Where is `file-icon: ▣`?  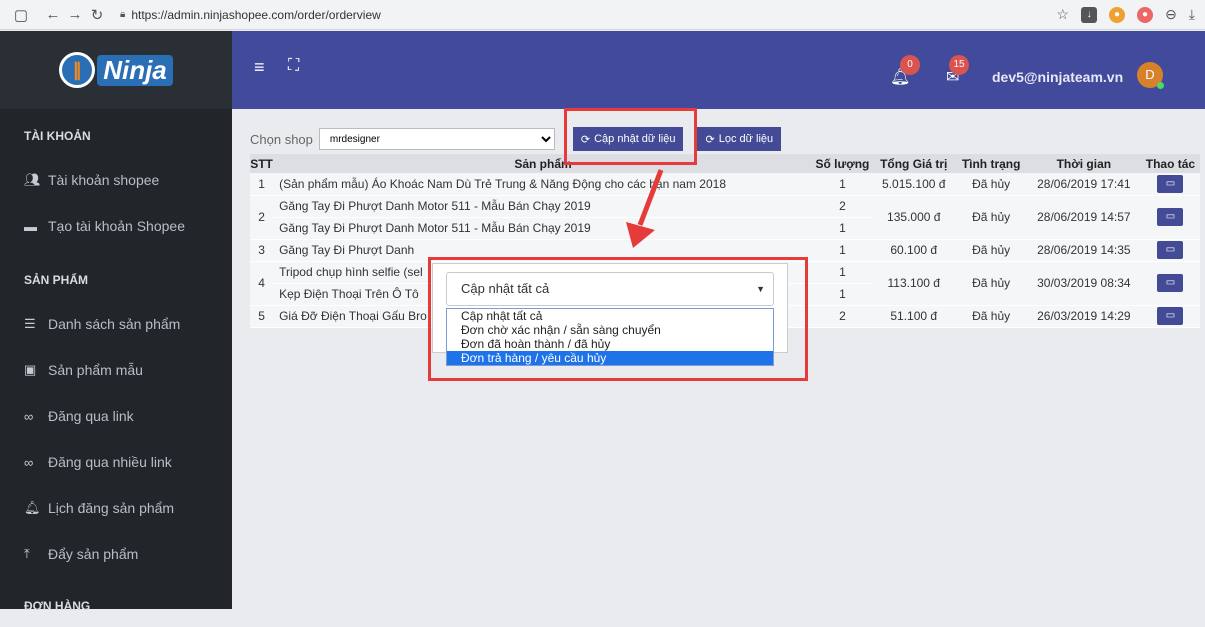
file-icon: ▣ is located at coordinates (30, 369).